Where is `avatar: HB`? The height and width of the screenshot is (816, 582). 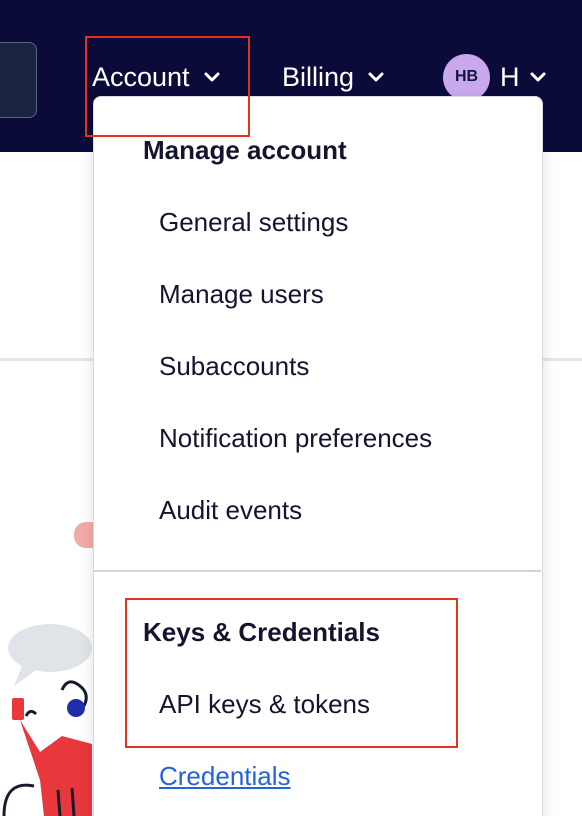
avatar: HB is located at coordinates (466, 77).